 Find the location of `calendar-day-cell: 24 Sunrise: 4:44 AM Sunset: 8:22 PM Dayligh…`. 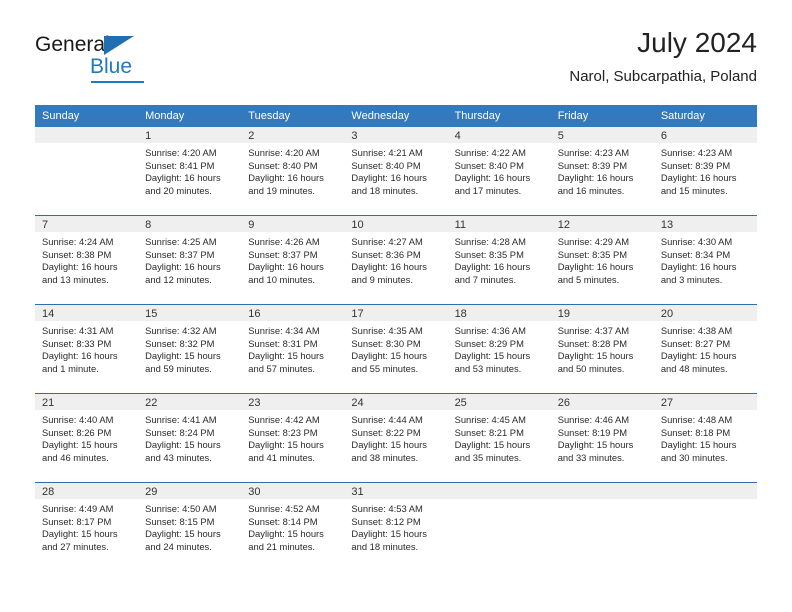

calendar-day-cell: 24 Sunrise: 4:44 AM Sunset: 8:22 PM Dayligh… is located at coordinates (396, 438).